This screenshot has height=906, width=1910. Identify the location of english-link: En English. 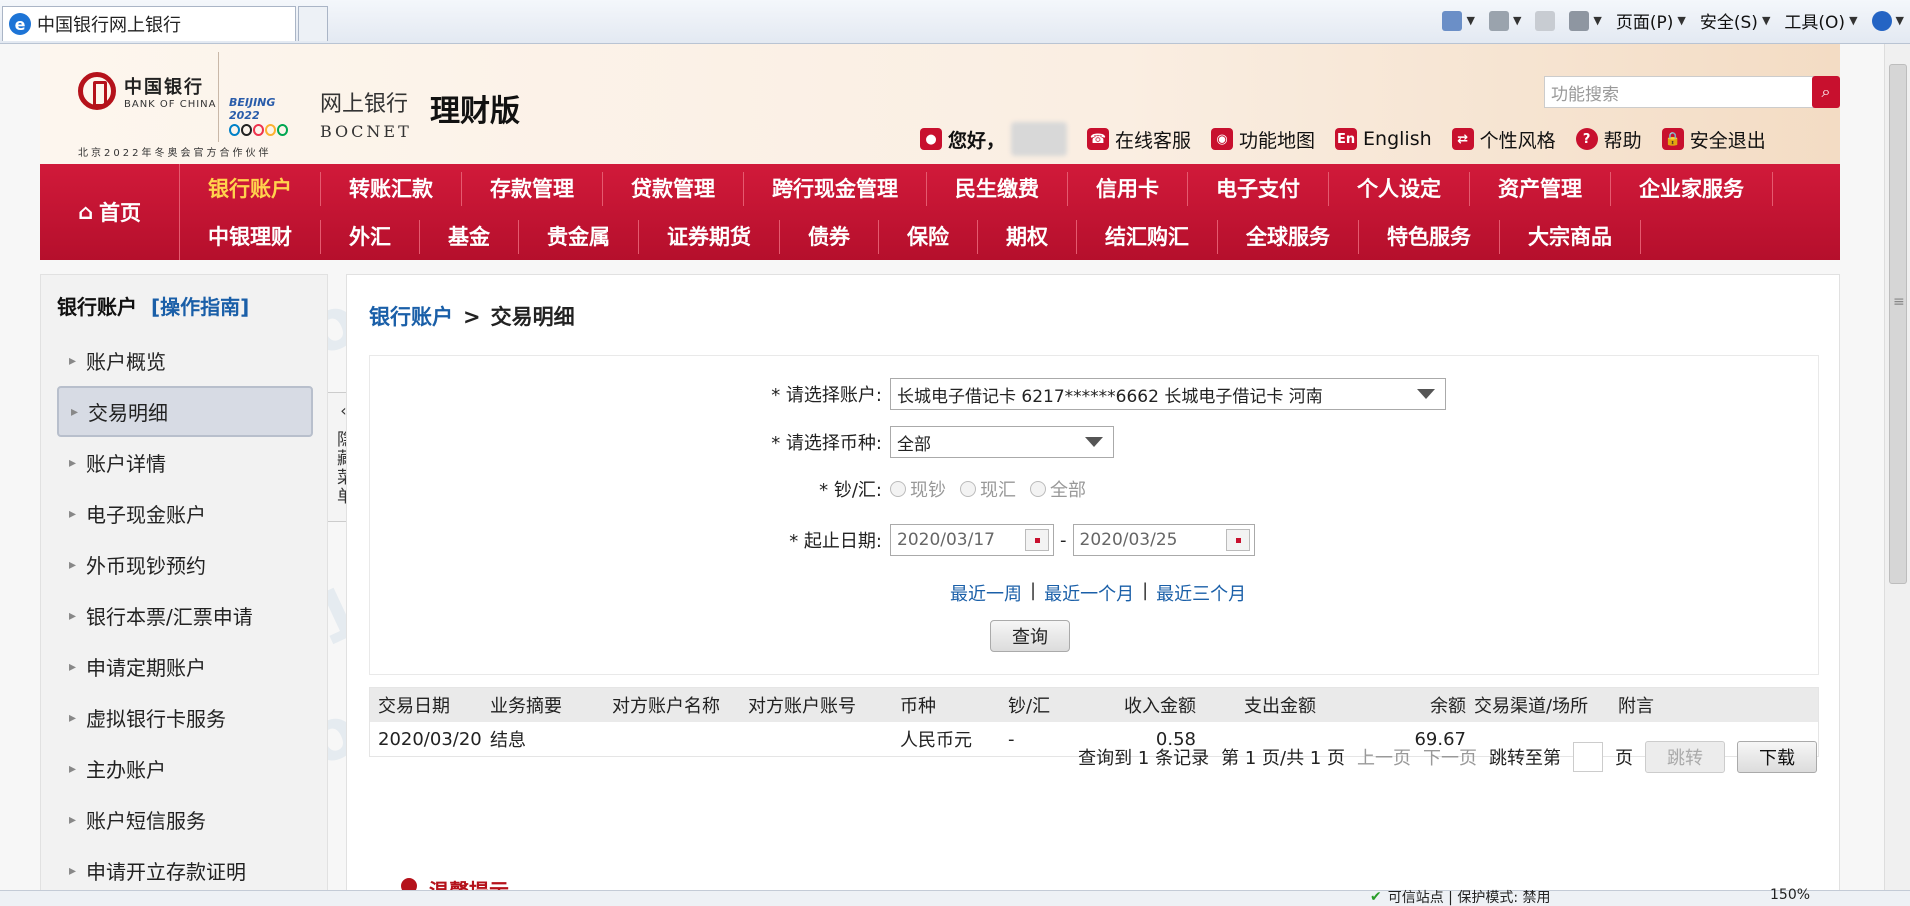
(1383, 139).